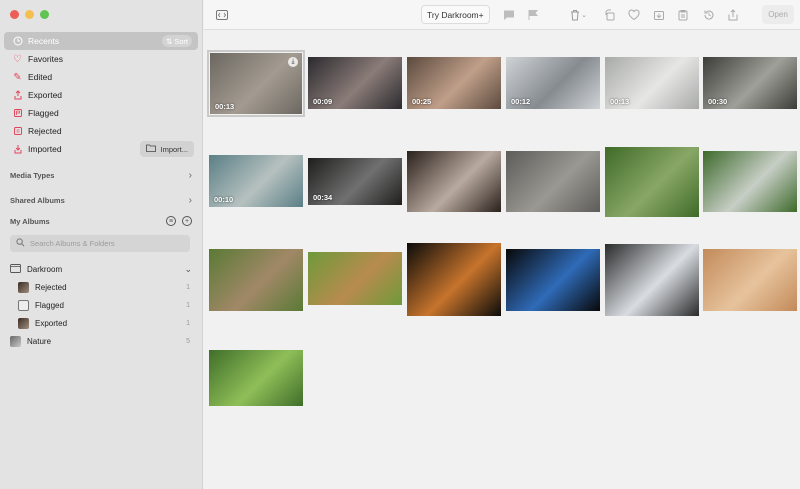 This screenshot has width=800, height=489. What do you see at coordinates (101, 41) in the screenshot?
I see `sidebar-item-recents: Recents ⇅ Sort` at bounding box center [101, 41].